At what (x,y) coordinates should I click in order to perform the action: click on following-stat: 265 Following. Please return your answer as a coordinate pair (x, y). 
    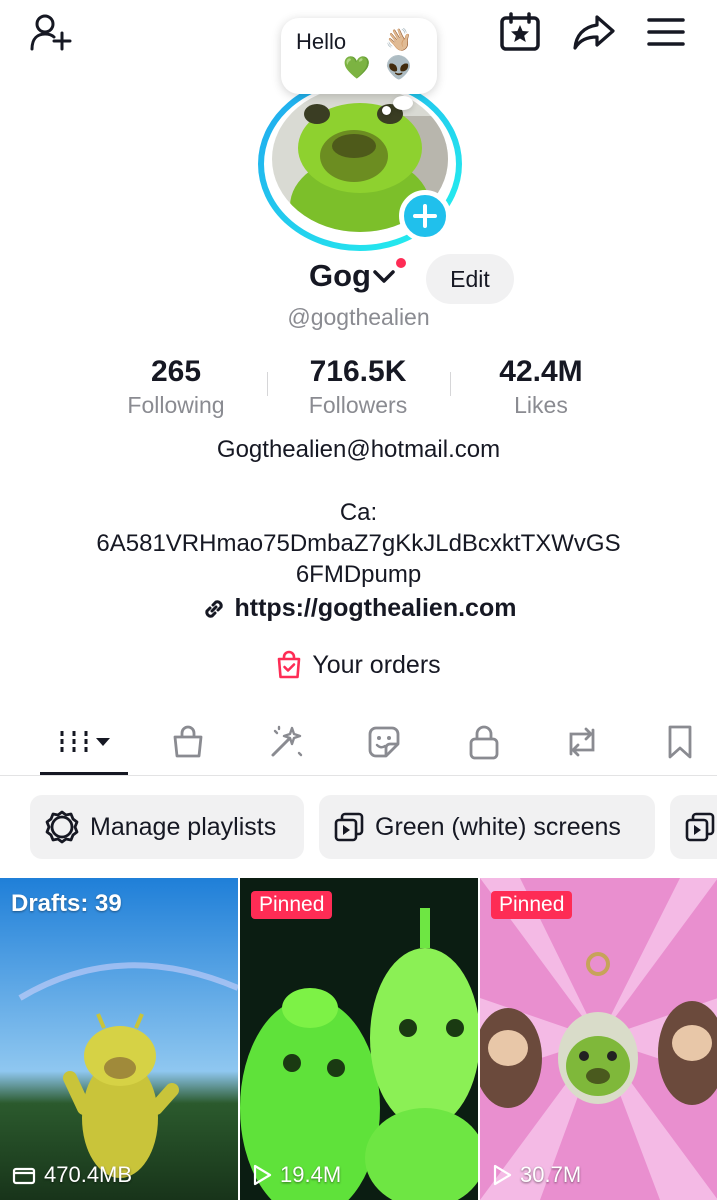
    Looking at the image, I should click on (176, 387).